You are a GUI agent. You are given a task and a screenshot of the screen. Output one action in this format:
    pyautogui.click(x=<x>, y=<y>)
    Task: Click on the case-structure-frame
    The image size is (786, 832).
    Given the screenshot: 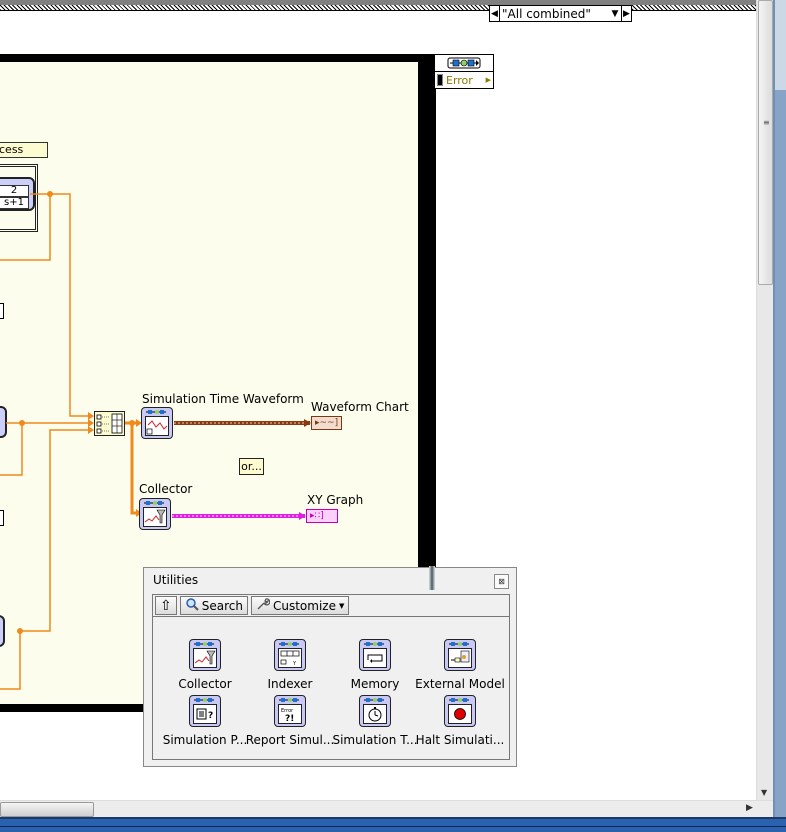 What is the action you would take?
    pyautogui.click(x=378, y=8)
    